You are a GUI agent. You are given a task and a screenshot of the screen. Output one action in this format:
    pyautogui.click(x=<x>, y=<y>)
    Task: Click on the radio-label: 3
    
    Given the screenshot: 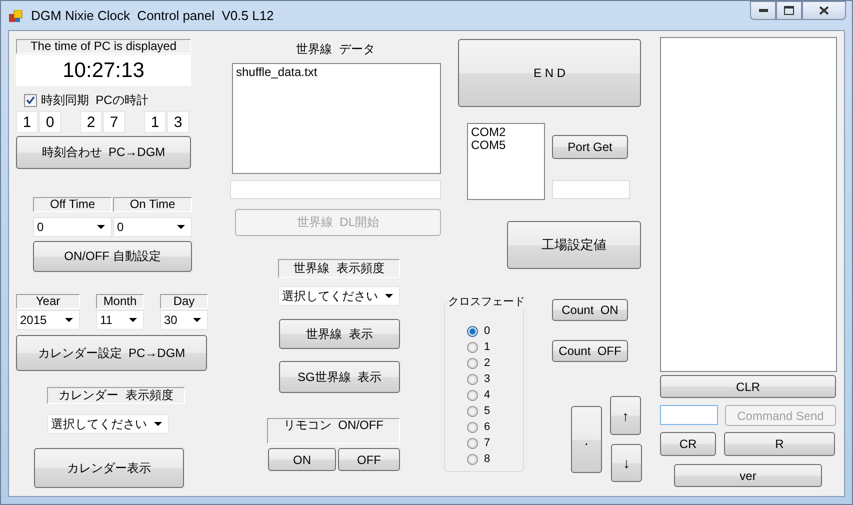 What is the action you would take?
    pyautogui.click(x=487, y=379)
    